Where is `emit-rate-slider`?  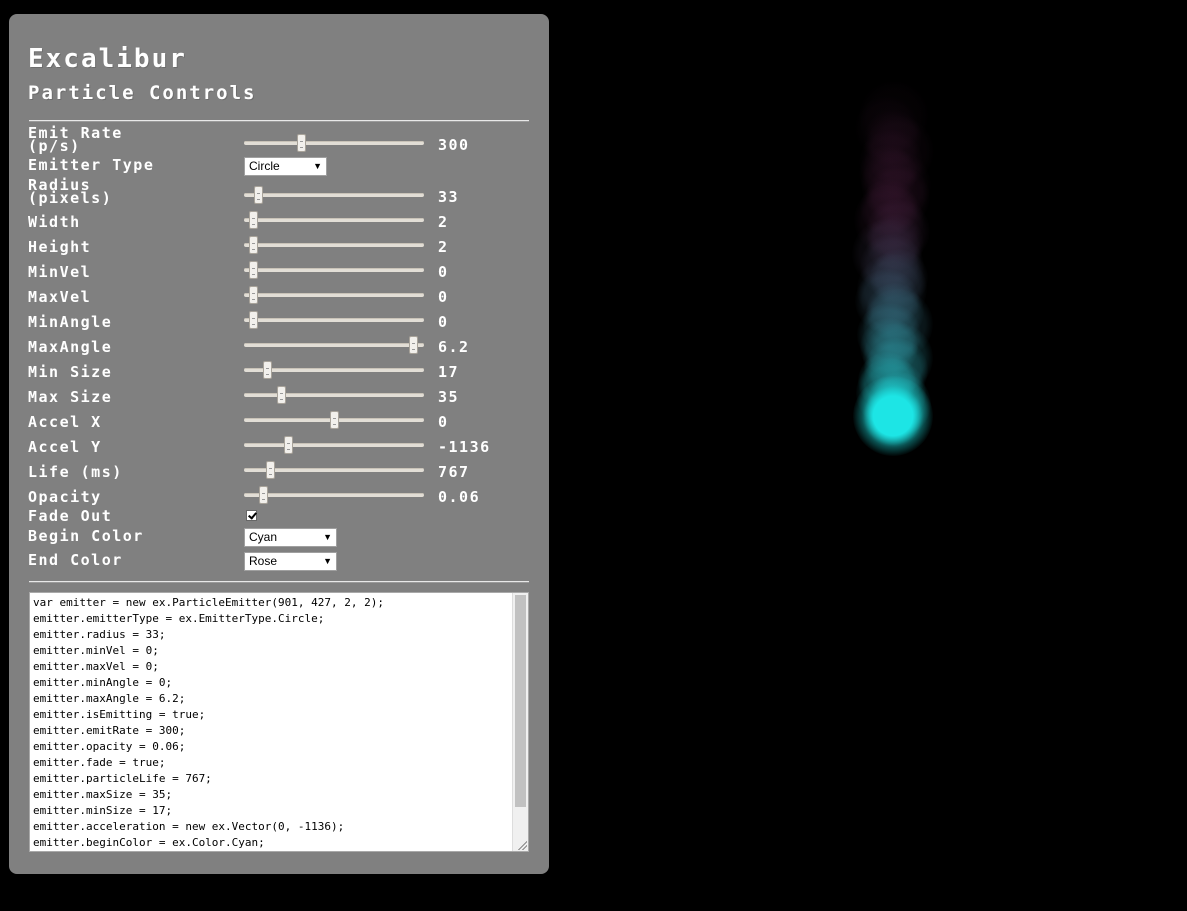
emit-rate-slider is located at coordinates (334, 143).